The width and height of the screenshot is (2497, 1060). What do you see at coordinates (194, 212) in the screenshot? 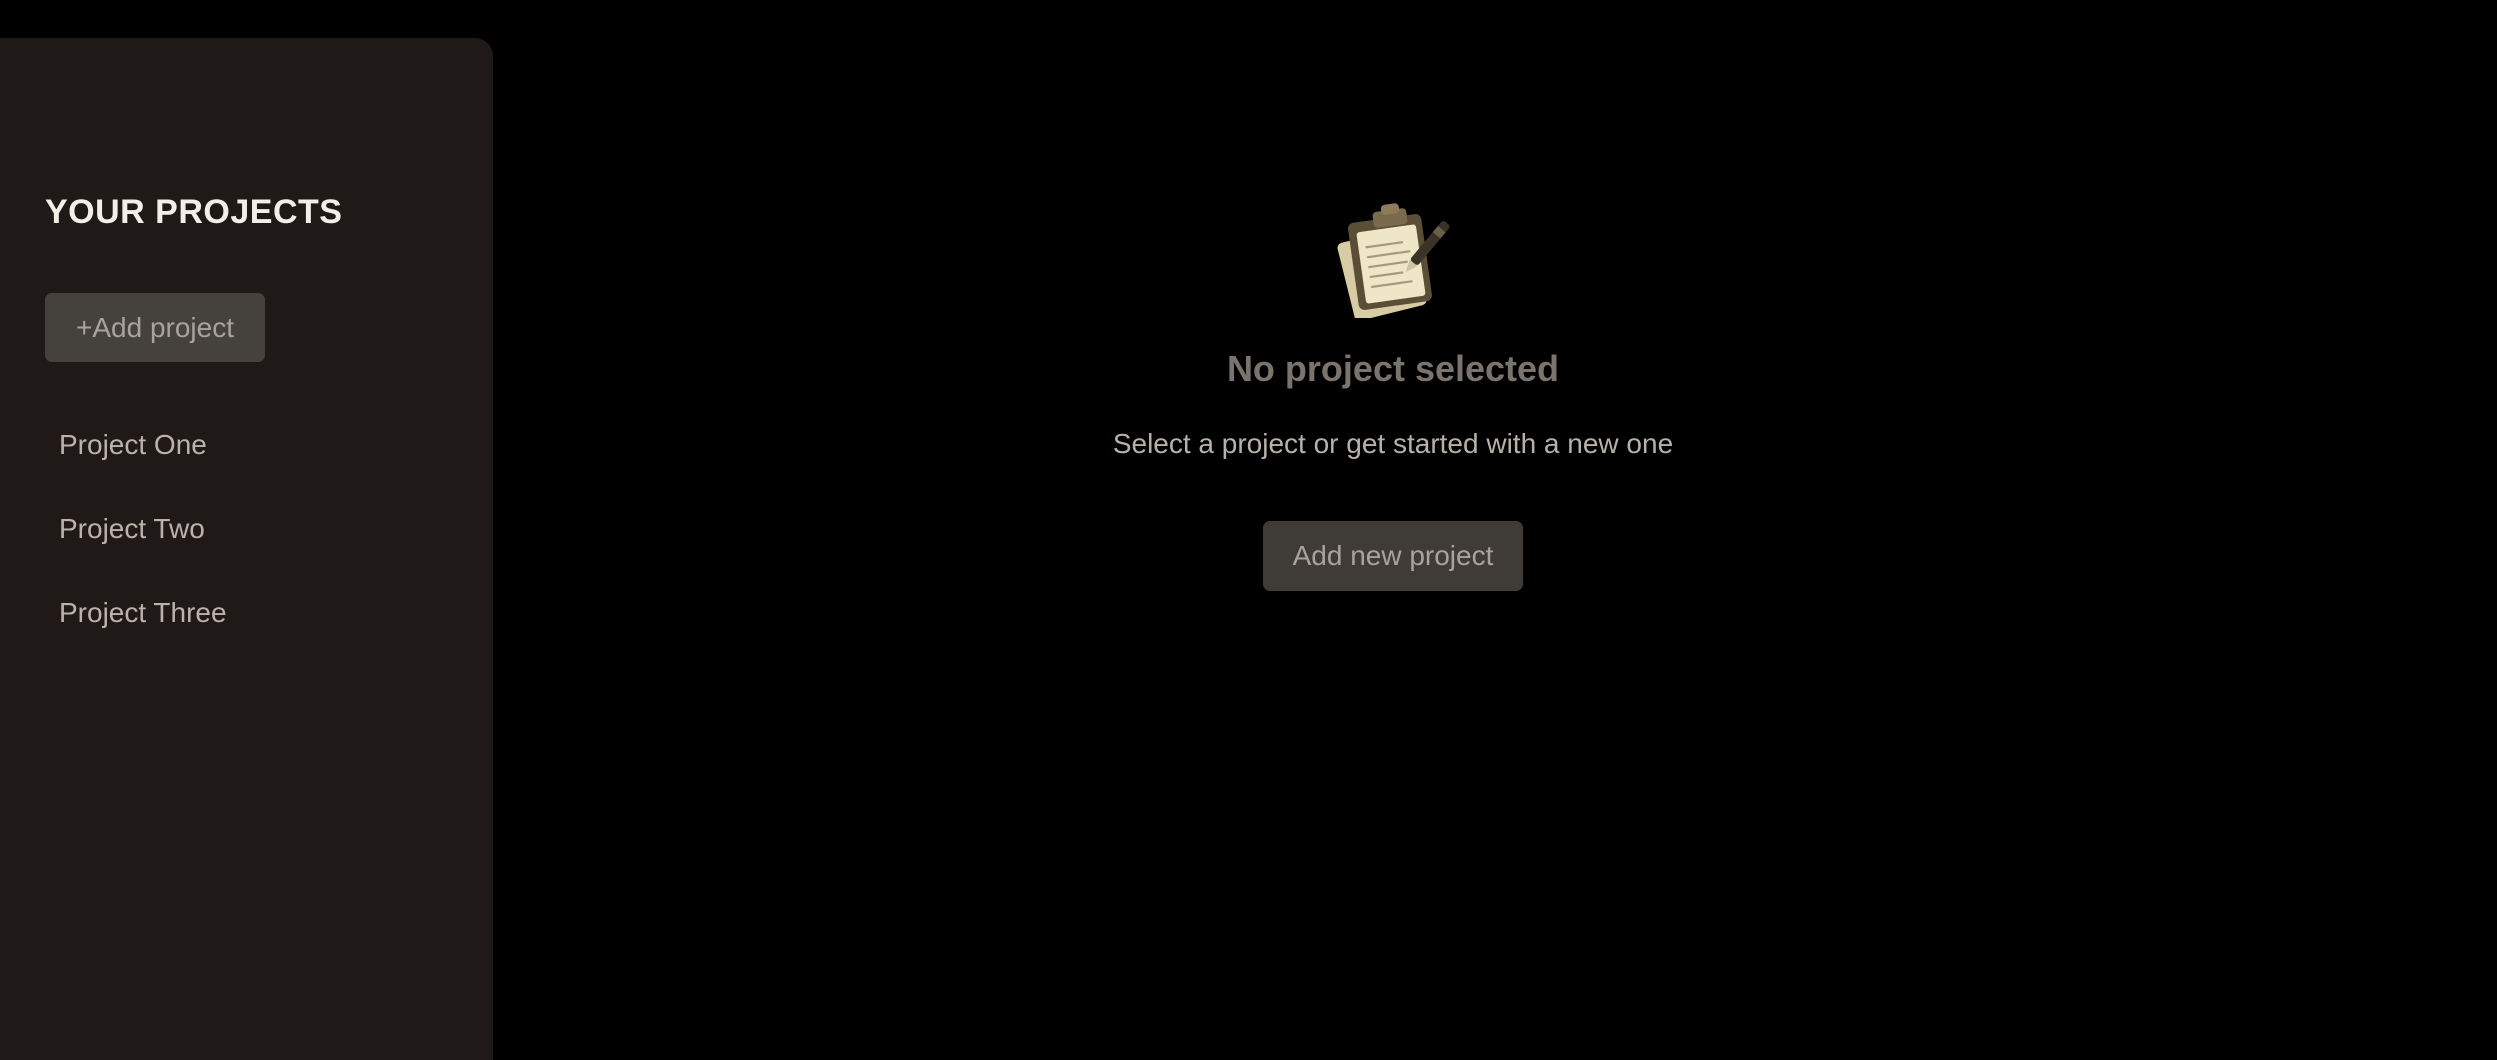
I see `sidebar-title: YOUR PROJECTS` at bounding box center [194, 212].